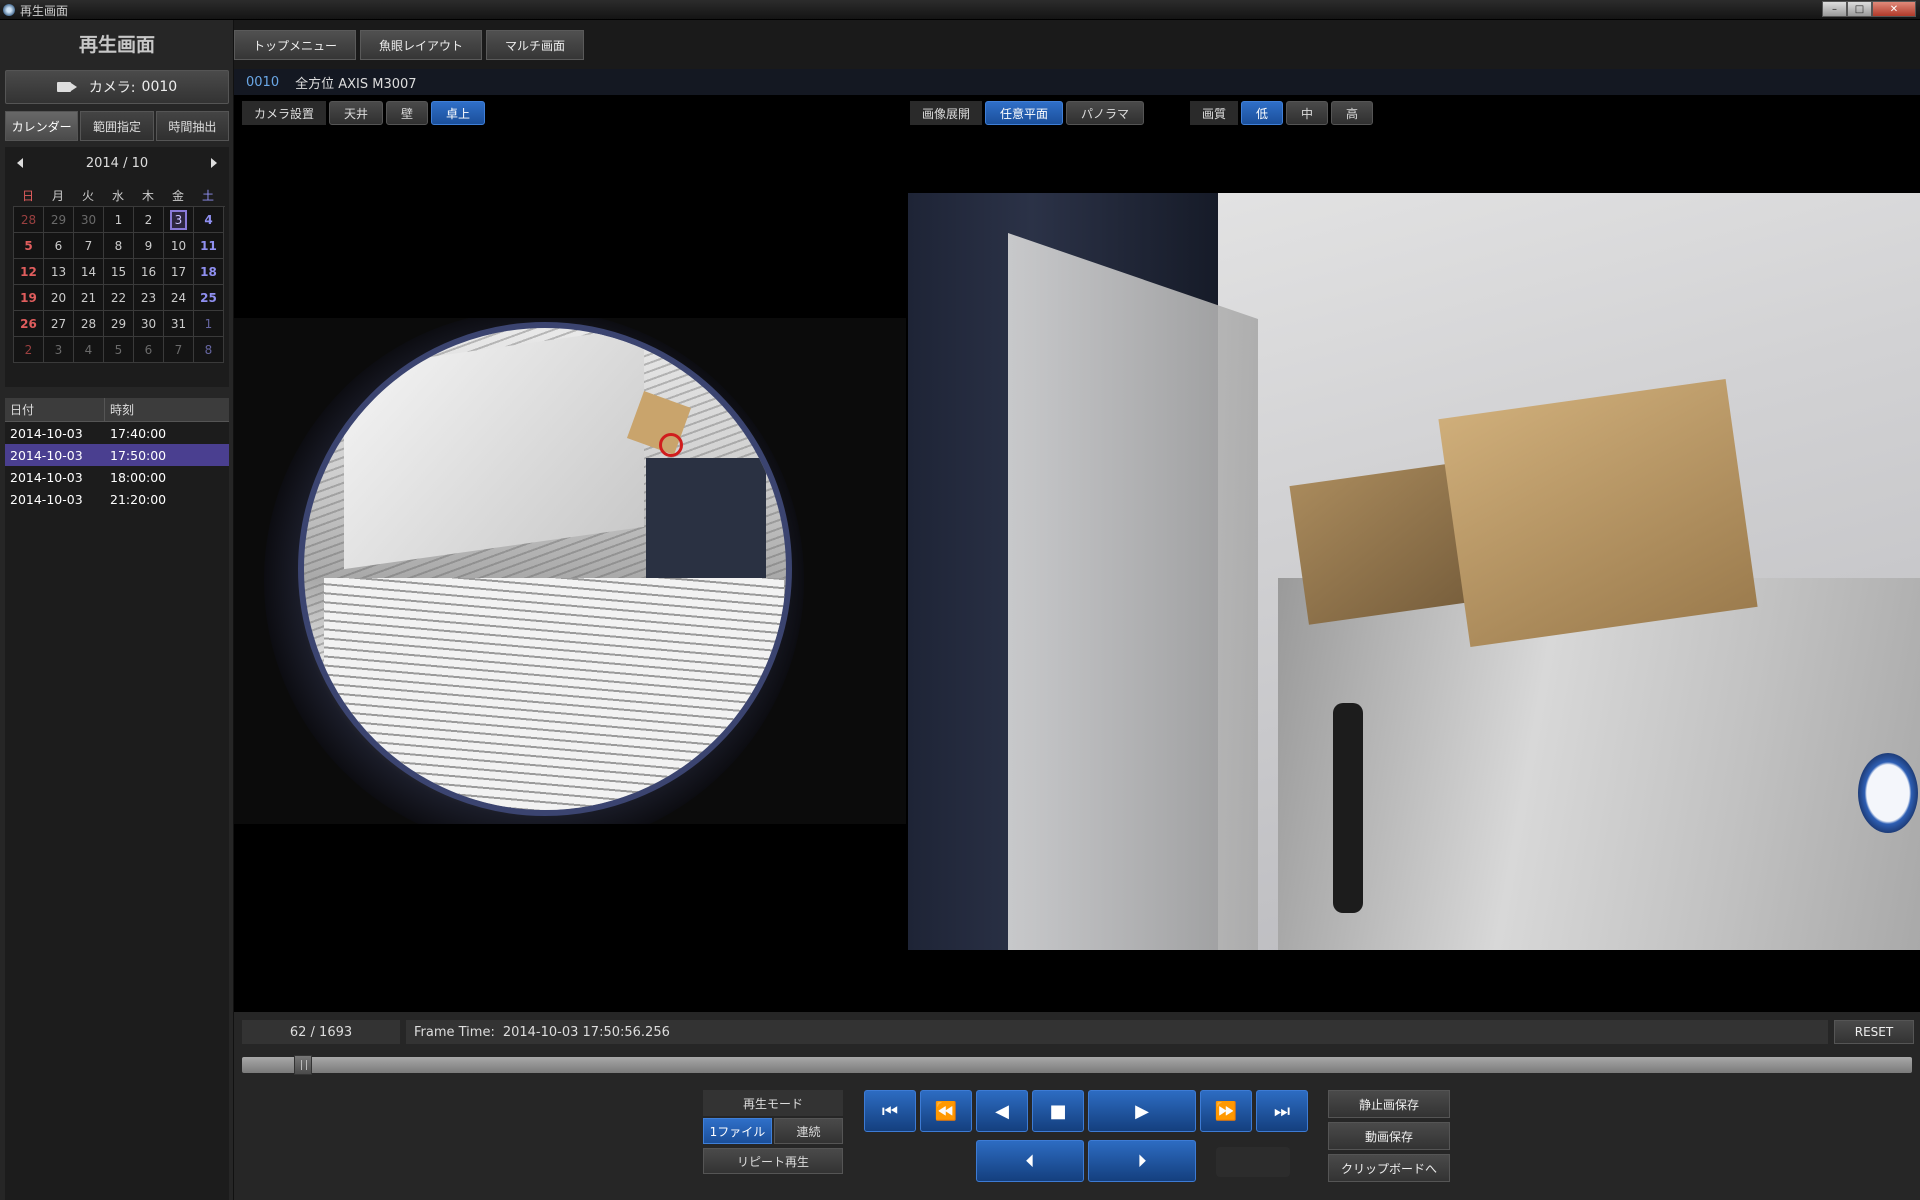  Describe the element at coordinates (808, 1131) in the screenshot. I see `mode-continuous-button: 連続` at that location.